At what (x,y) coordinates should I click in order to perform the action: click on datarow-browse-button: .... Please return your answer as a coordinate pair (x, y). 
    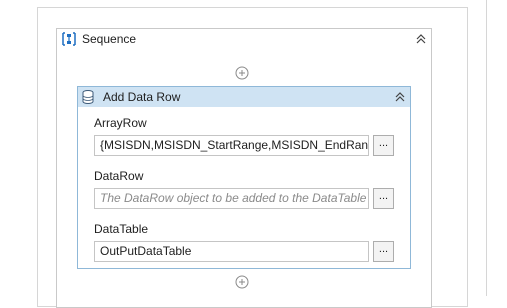
    Looking at the image, I should click on (383, 198).